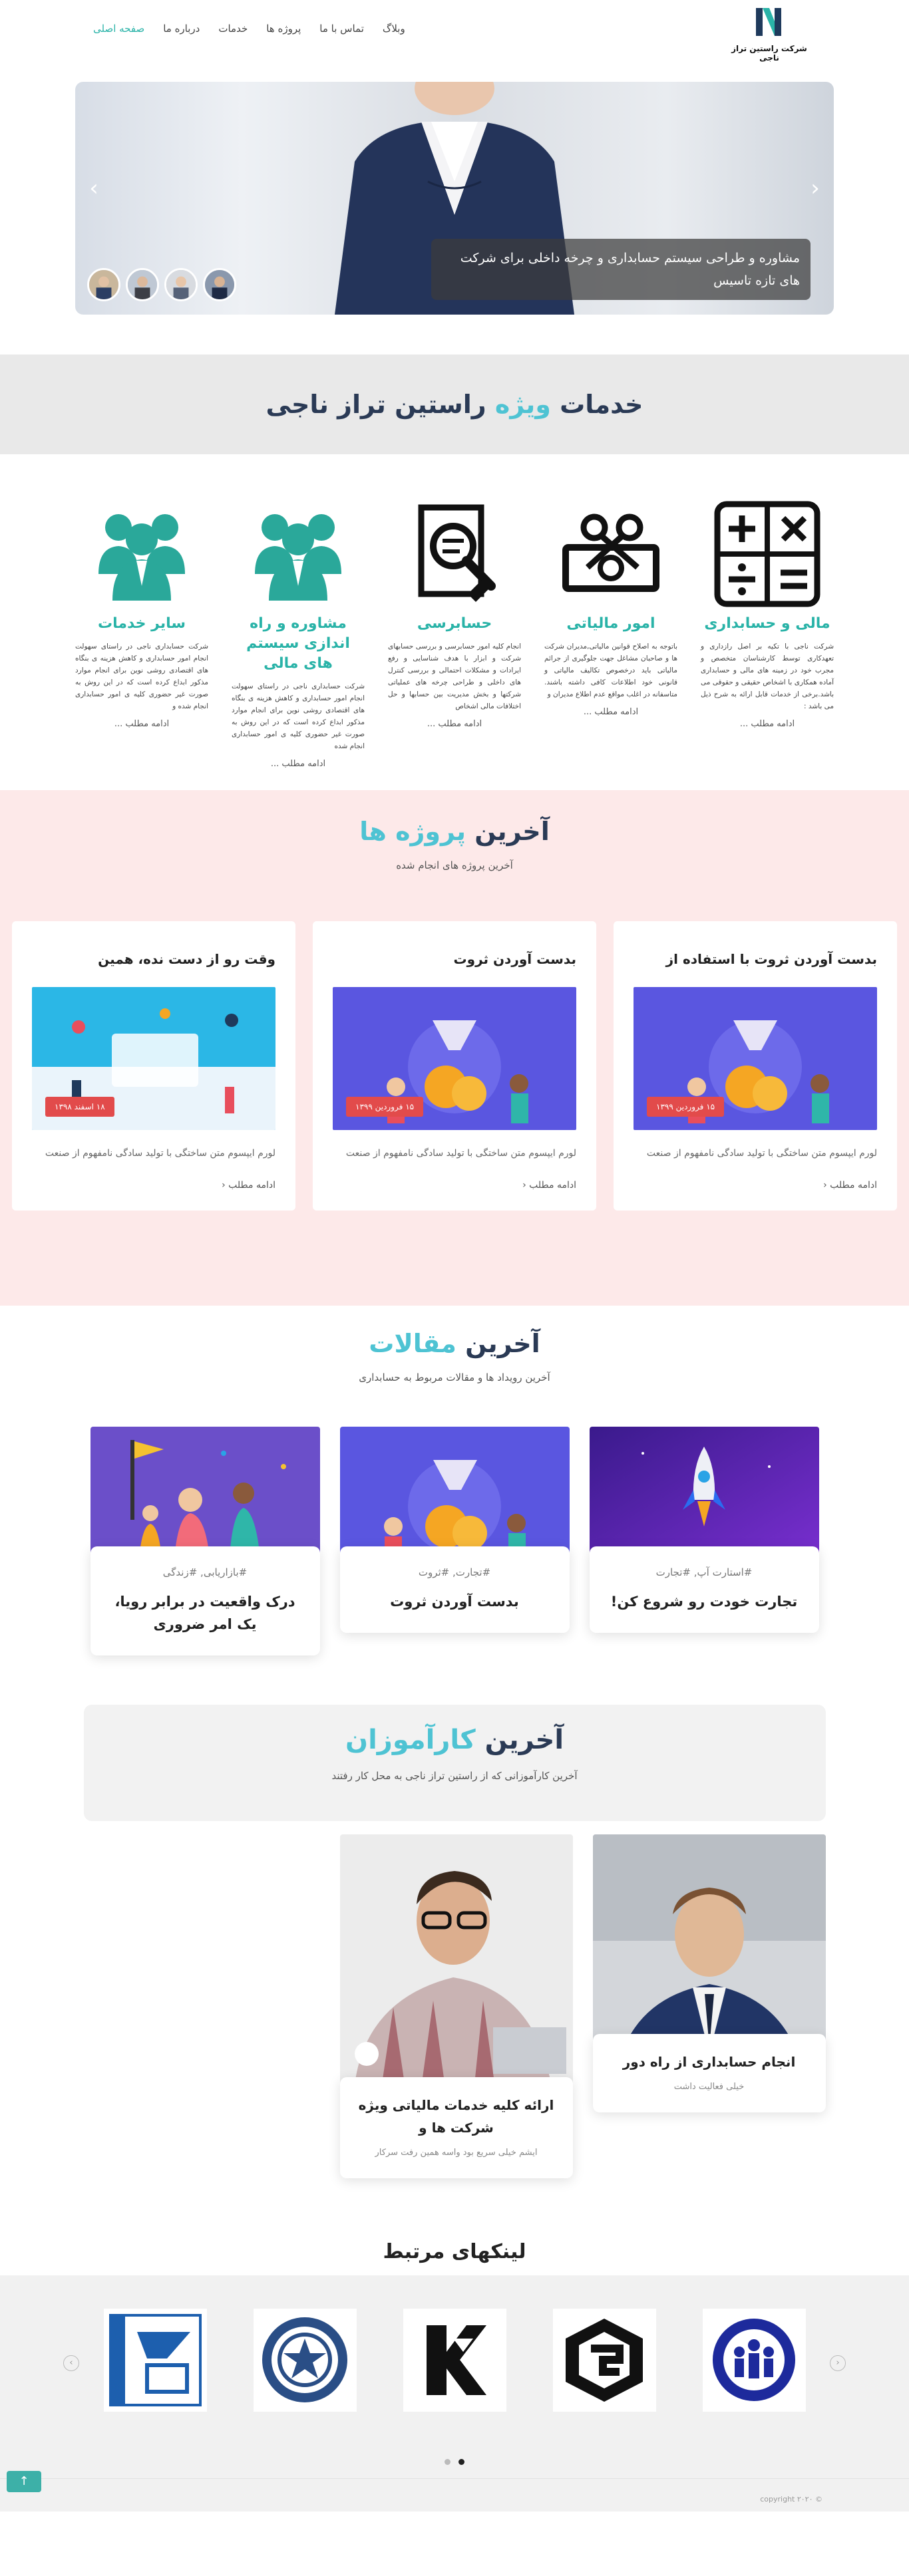 Image resolution: width=909 pixels, height=2576 pixels. Describe the element at coordinates (283, 29) in the screenshot. I see `nav-item-projects: پروژه ها` at that location.